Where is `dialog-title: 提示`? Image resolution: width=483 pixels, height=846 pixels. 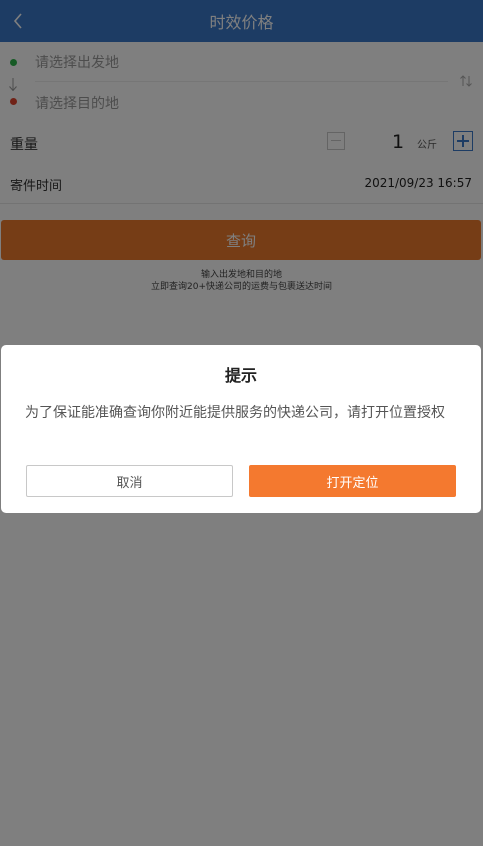
dialog-title: 提示 is located at coordinates (240, 375).